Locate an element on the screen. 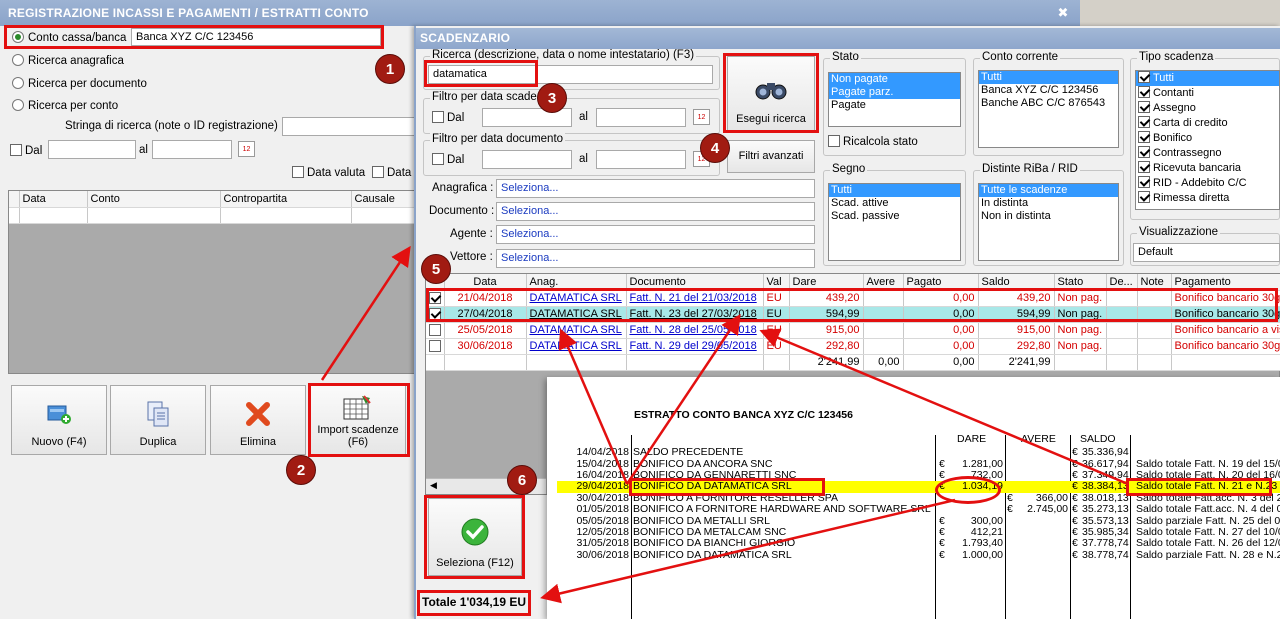 Image resolution: width=1280 pixels, height=619 pixels. callout-badge: 2 is located at coordinates (301, 470).